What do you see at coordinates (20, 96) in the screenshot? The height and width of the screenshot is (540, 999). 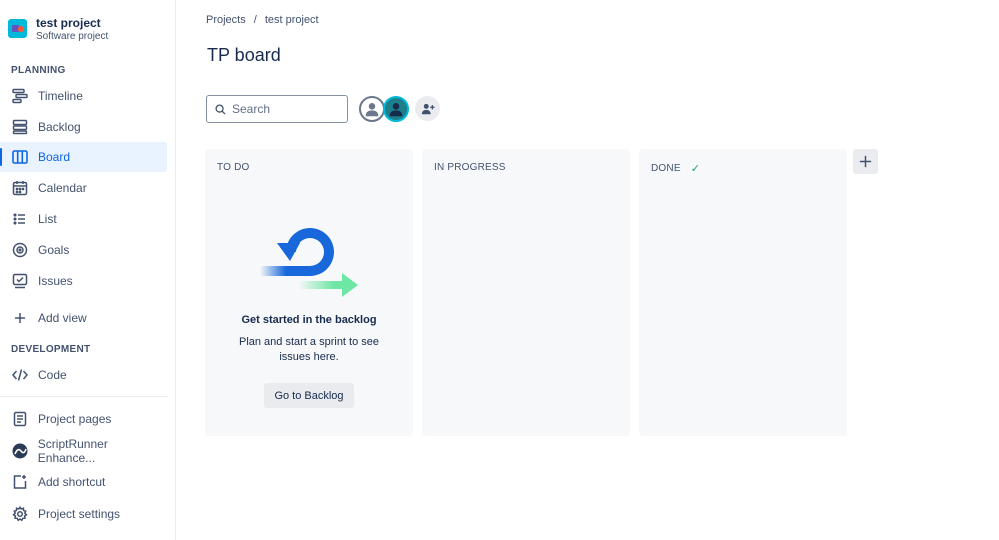 I see `timeline-icon` at bounding box center [20, 96].